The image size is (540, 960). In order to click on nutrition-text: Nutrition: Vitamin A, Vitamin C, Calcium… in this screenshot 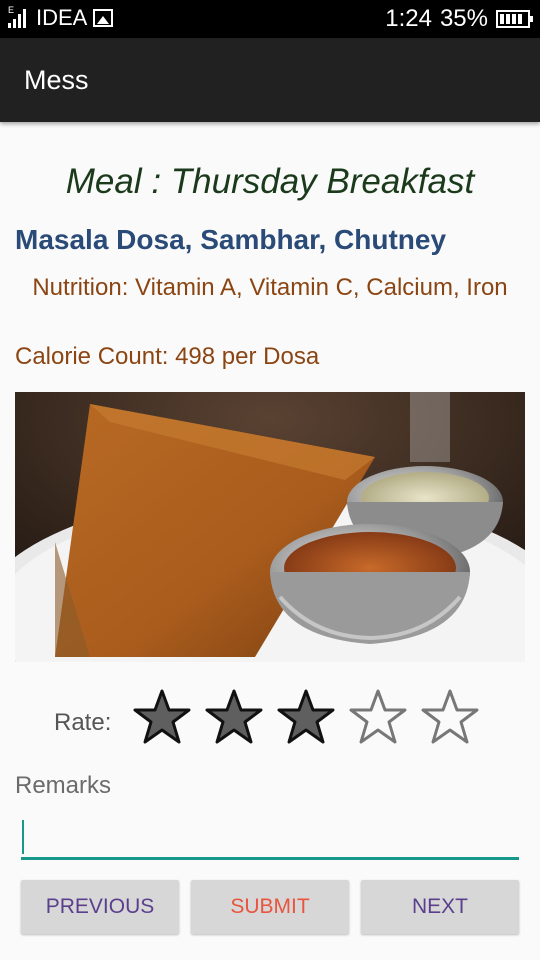, I will do `click(270, 287)`.